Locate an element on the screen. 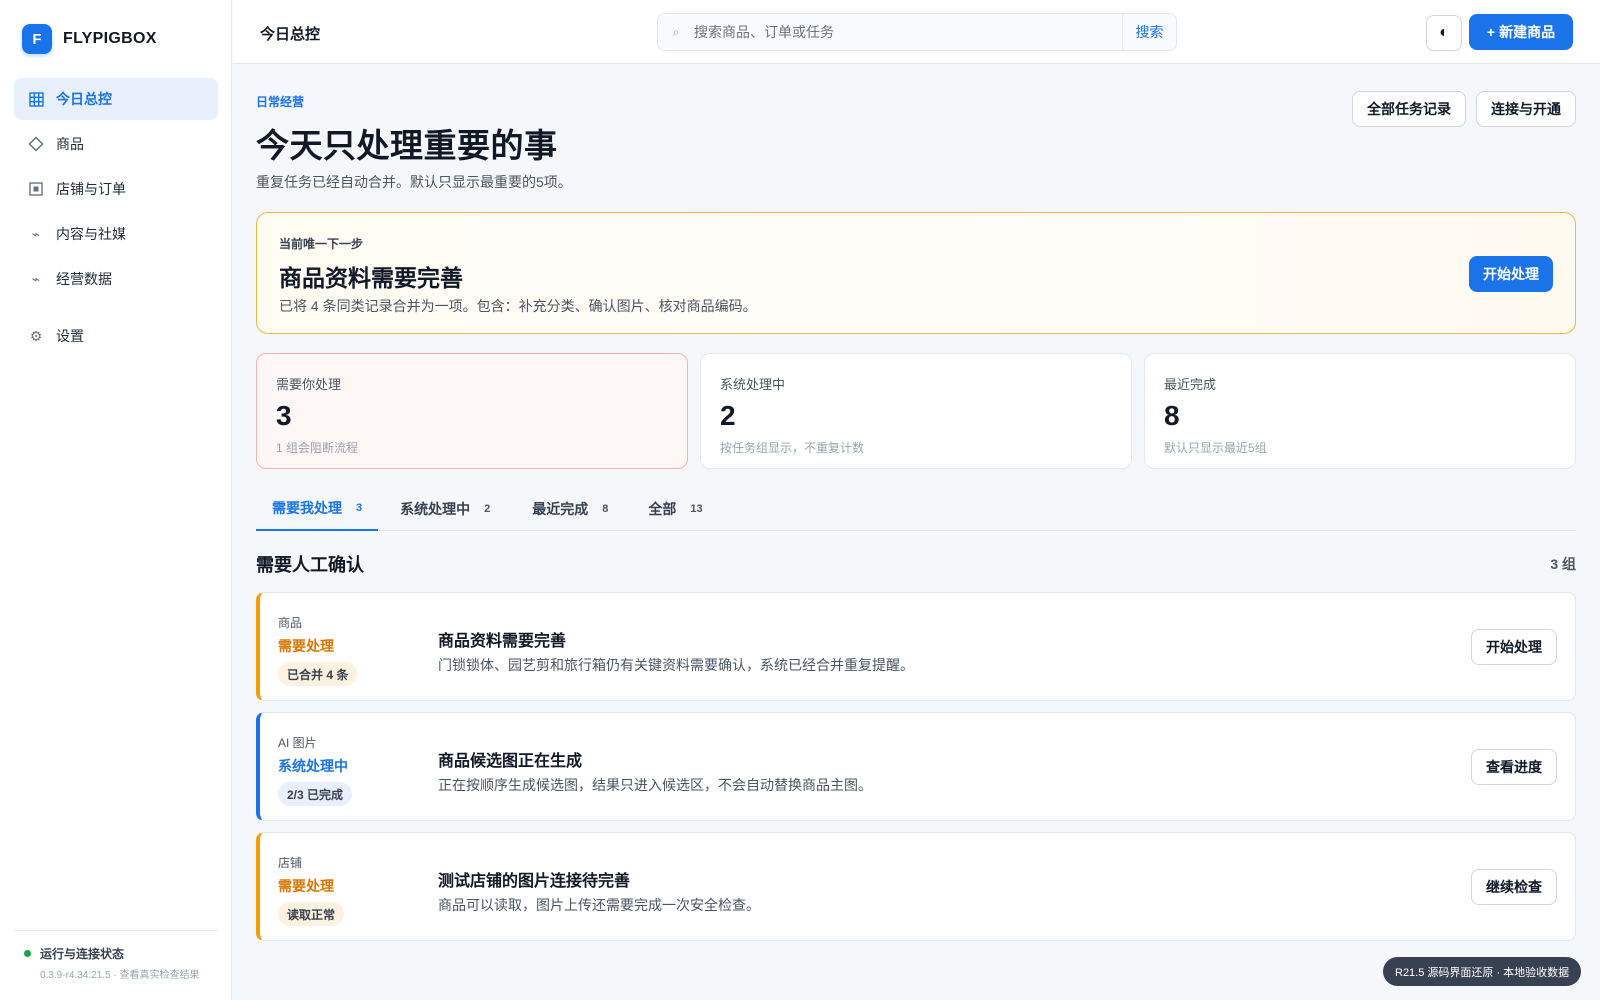  task-category: 商品 is located at coordinates (290, 623).